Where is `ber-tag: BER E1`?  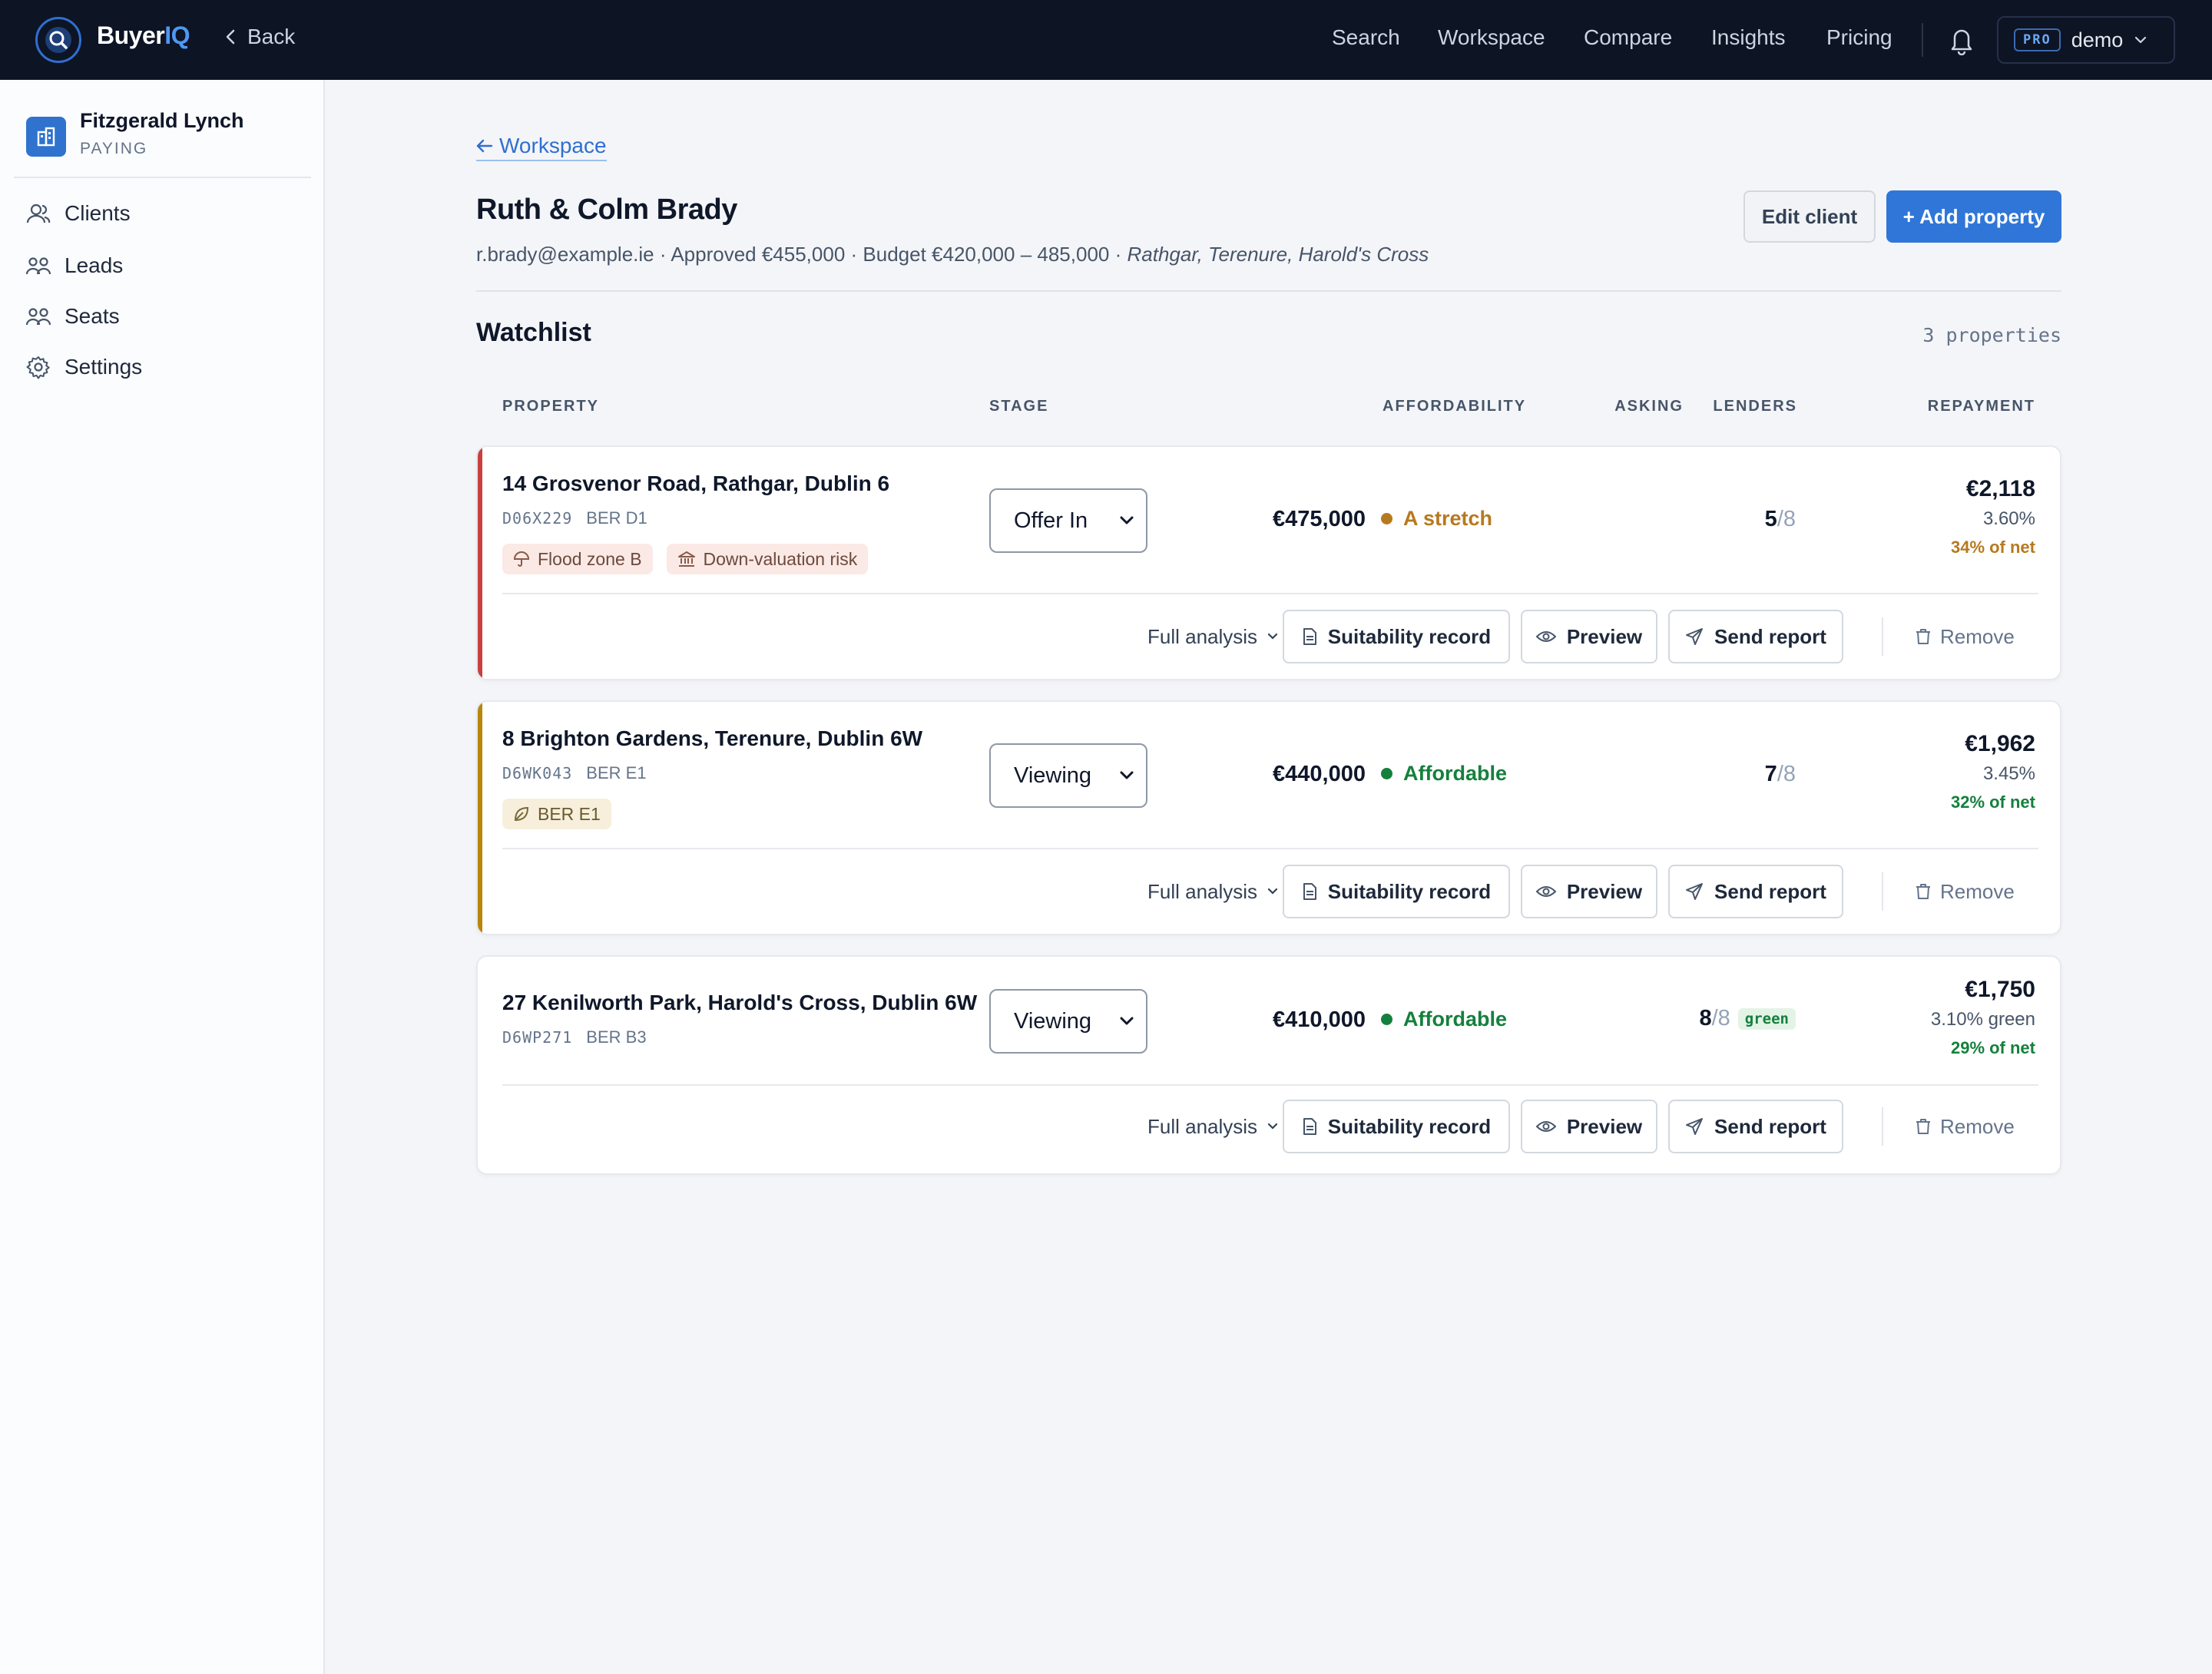
ber-tag: BER E1 is located at coordinates (556, 814).